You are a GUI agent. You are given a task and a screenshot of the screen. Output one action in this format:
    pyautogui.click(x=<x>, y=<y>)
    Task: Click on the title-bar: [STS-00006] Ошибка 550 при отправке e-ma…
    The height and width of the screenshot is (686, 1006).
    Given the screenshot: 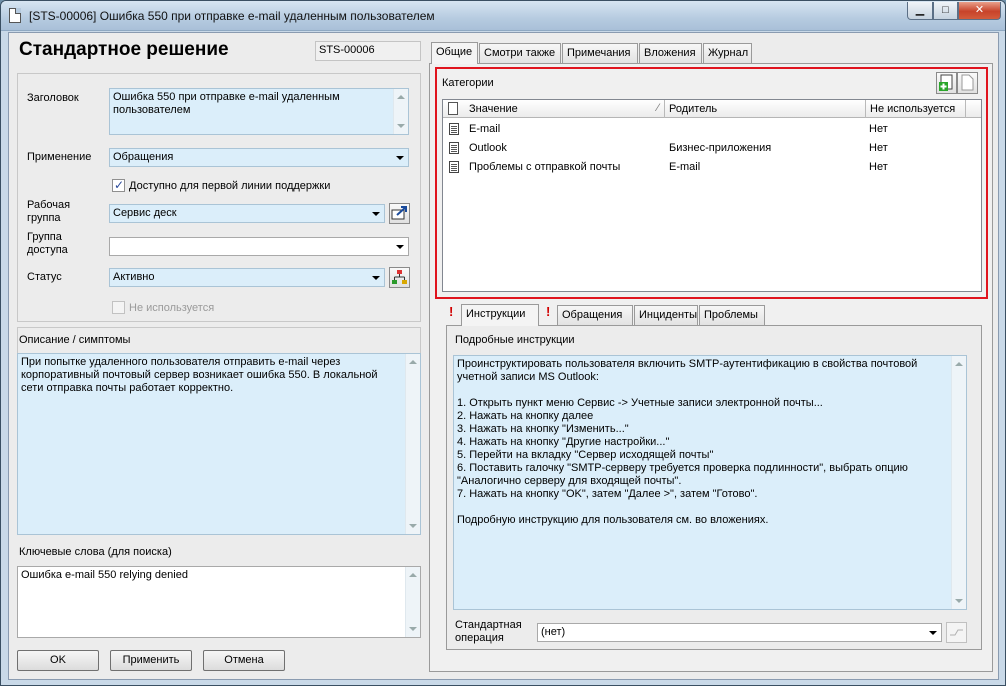 What is the action you would take?
    pyautogui.click(x=503, y=16)
    